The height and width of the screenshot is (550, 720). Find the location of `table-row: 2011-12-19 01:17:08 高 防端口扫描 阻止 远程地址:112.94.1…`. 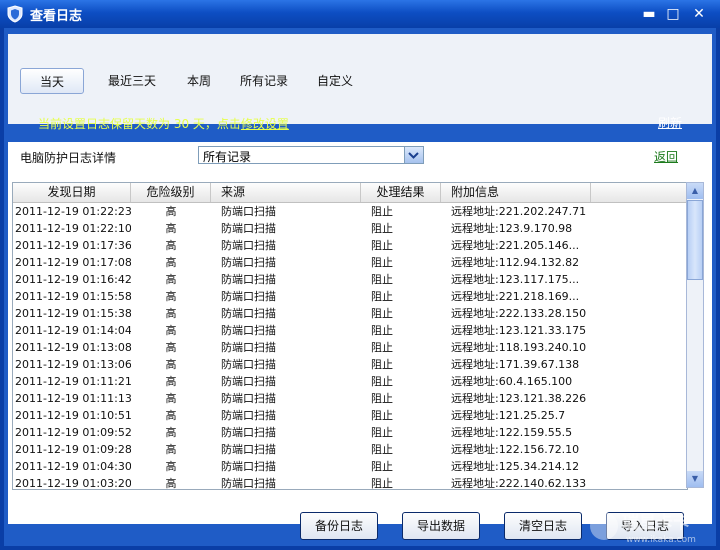

table-row: 2011-12-19 01:17:08 高 防端口扫描 阻止 远程地址:112.94.1… is located at coordinates (350, 262).